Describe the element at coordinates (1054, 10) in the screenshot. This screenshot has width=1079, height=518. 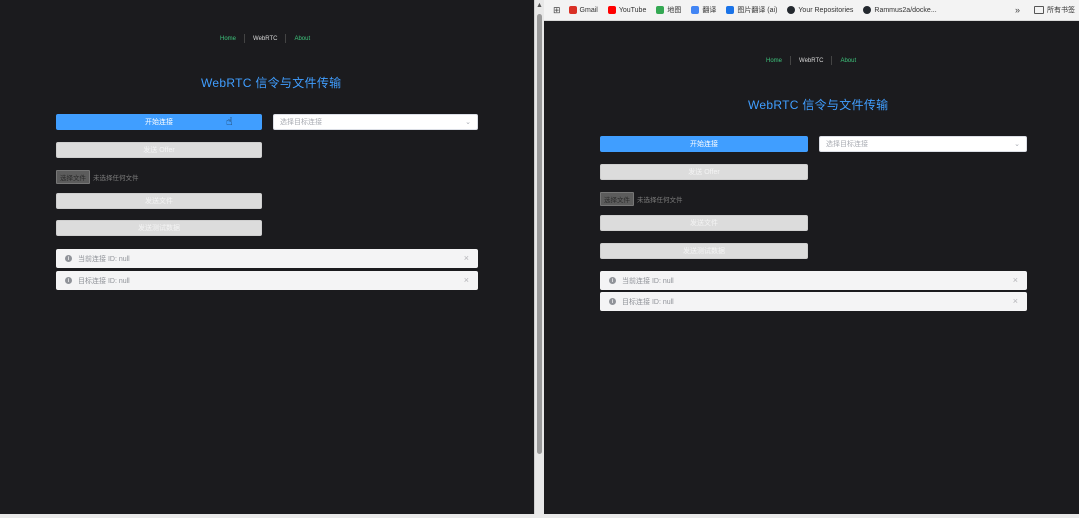
I see `all-bookmarks-folder: 所有书签` at that location.